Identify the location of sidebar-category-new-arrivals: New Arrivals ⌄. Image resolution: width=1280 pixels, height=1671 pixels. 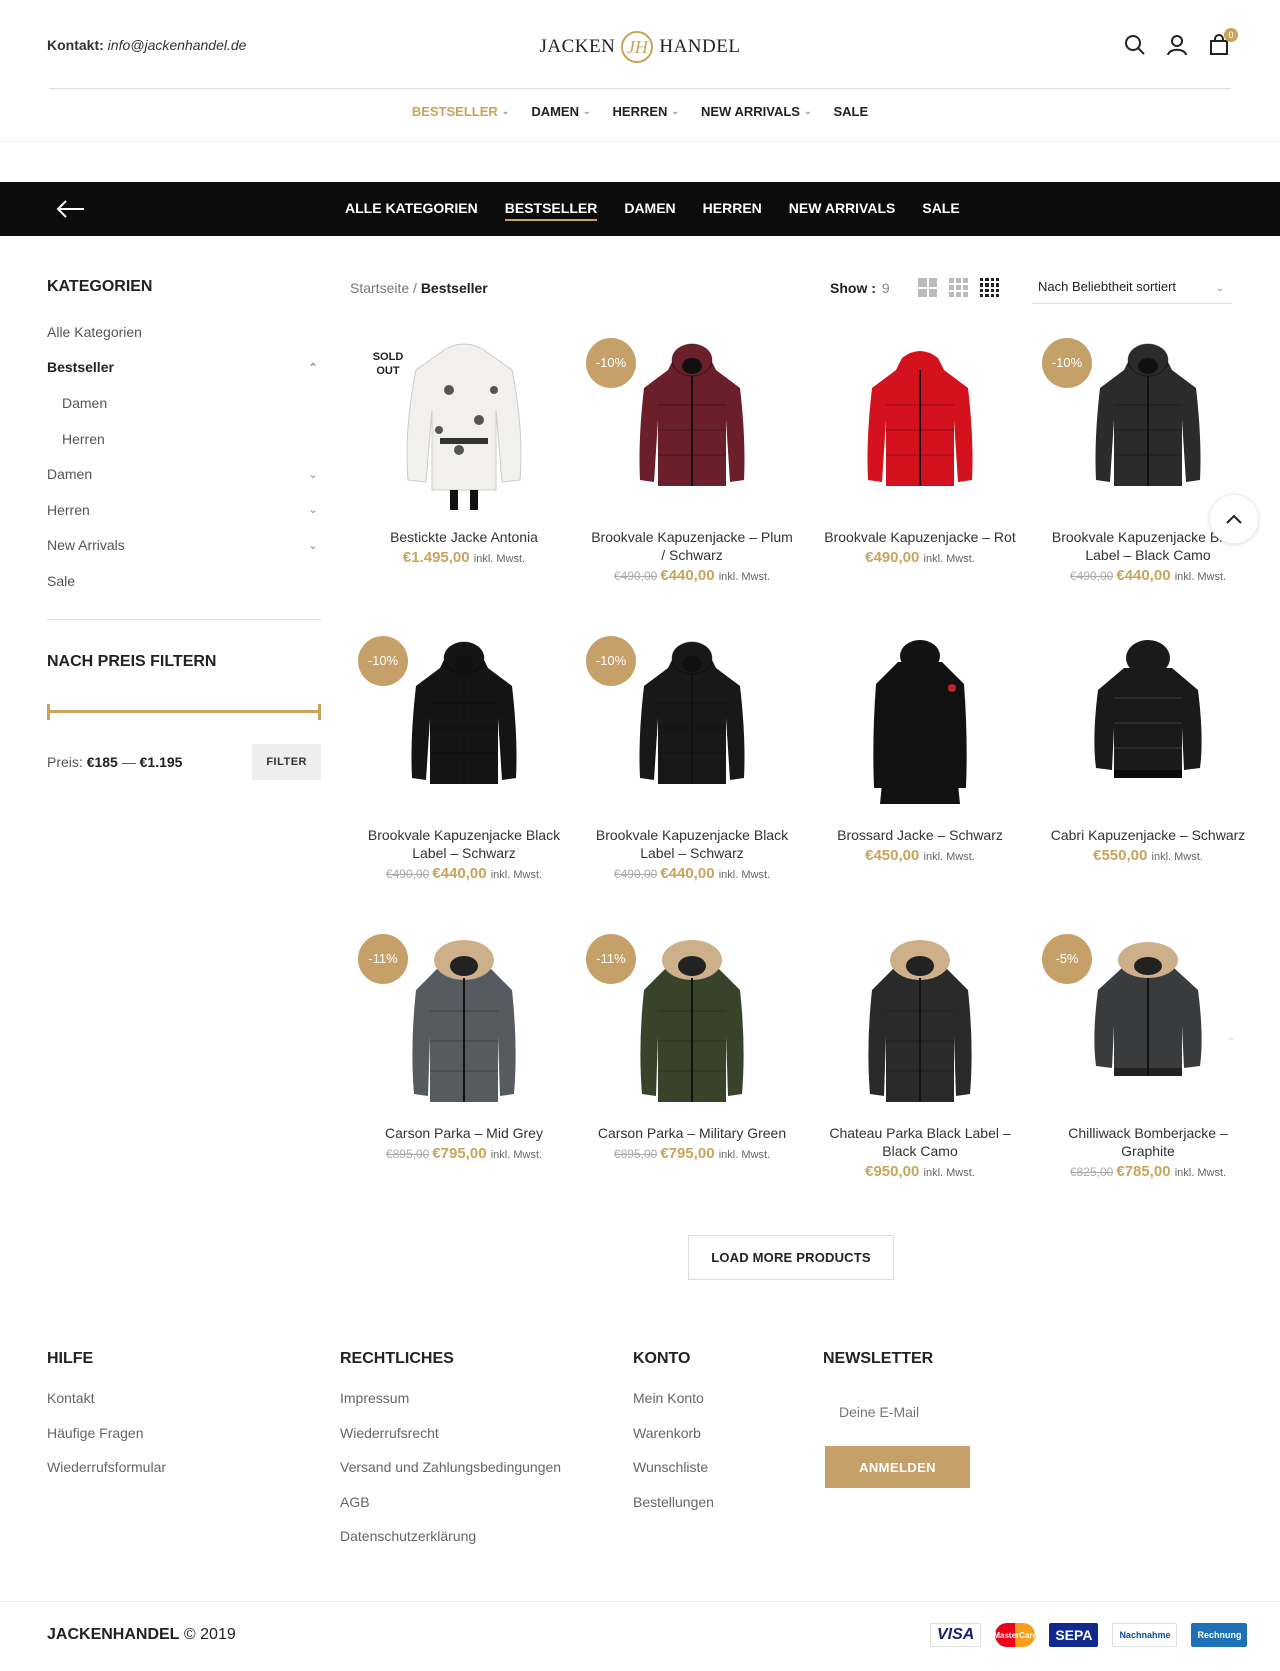
(184, 546).